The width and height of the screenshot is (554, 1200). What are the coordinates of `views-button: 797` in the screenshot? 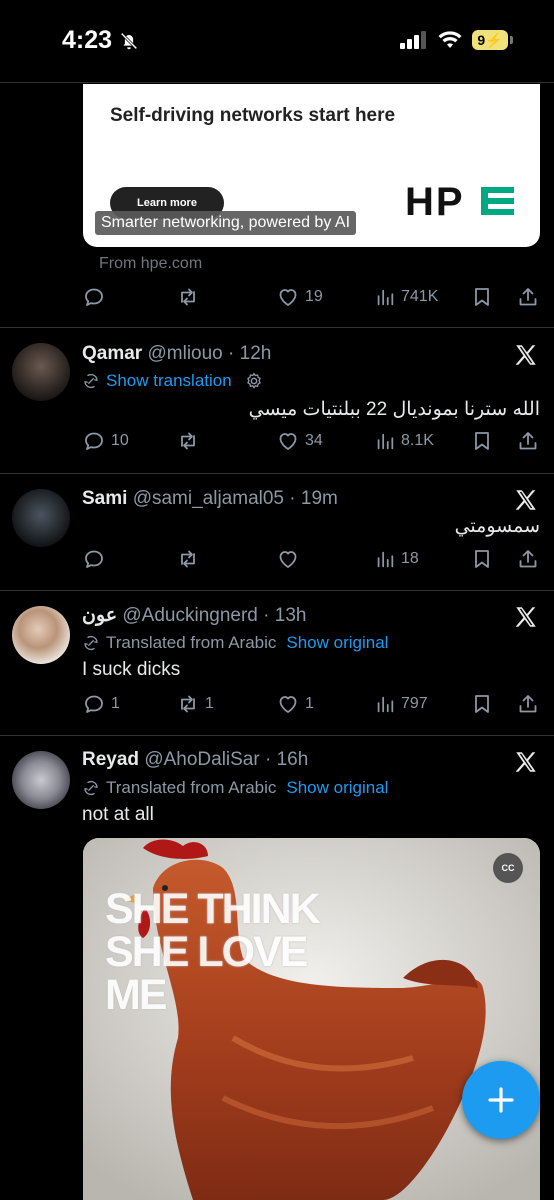 It's located at (401, 704).